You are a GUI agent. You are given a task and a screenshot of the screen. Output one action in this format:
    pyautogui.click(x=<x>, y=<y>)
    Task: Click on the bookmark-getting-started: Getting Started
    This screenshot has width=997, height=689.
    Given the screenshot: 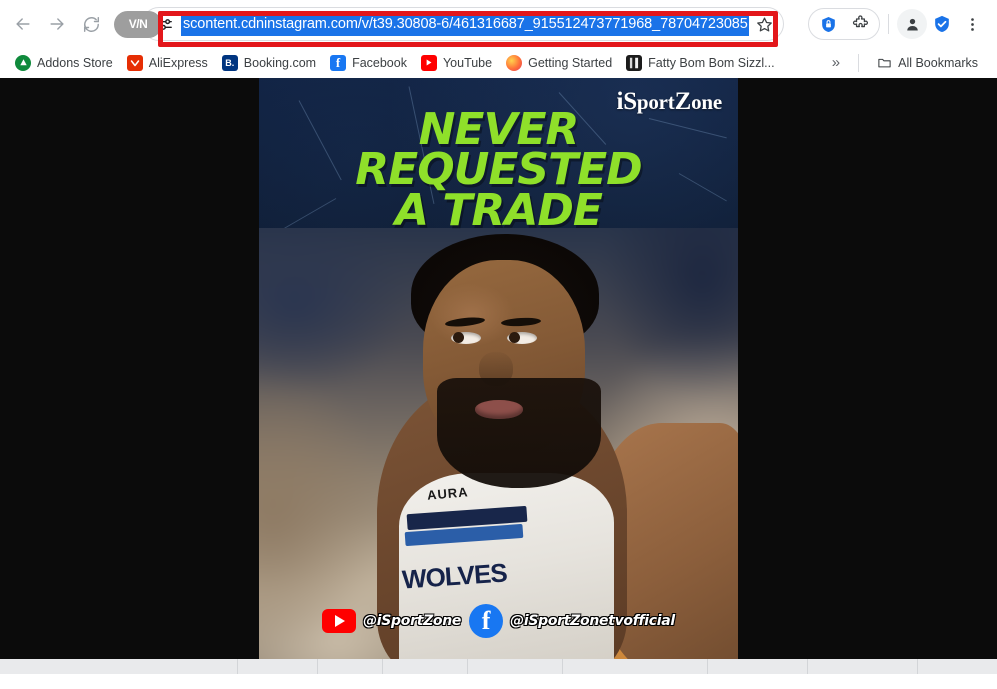 What is the action you would take?
    pyautogui.click(x=559, y=63)
    